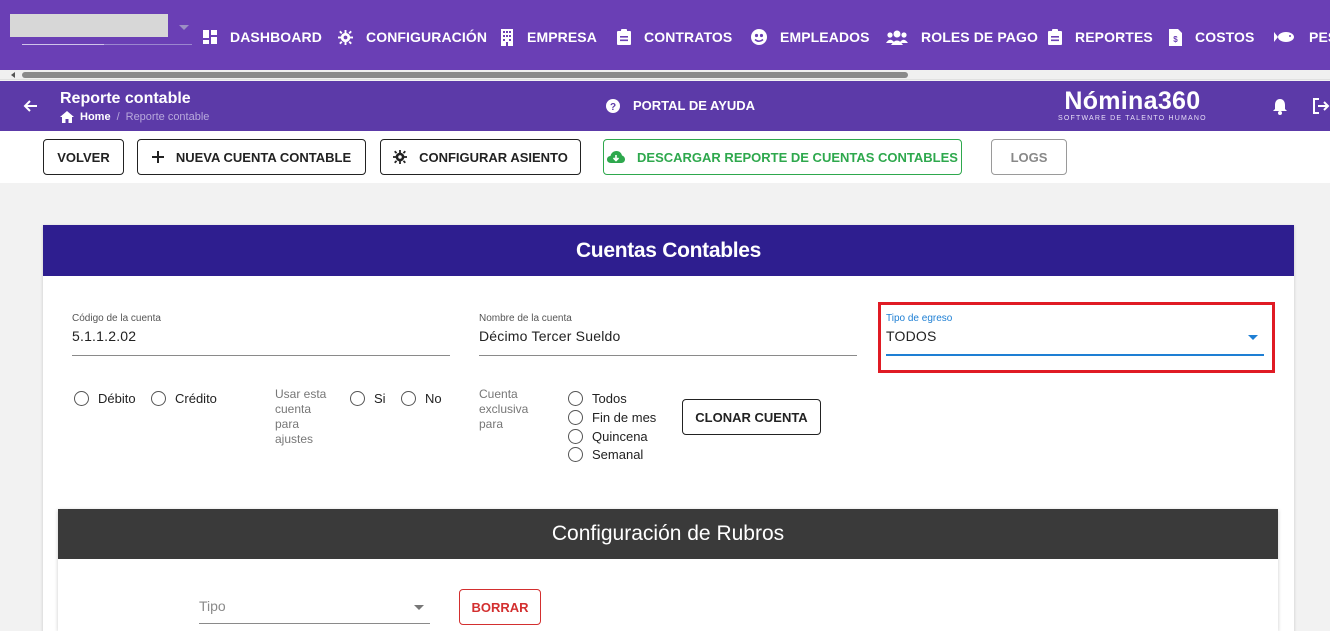 The width and height of the screenshot is (1330, 631). What do you see at coordinates (261, 334) in the screenshot?
I see `codigo-cuenta-field: Código de la cuenta 5.1.1.2.02` at bounding box center [261, 334].